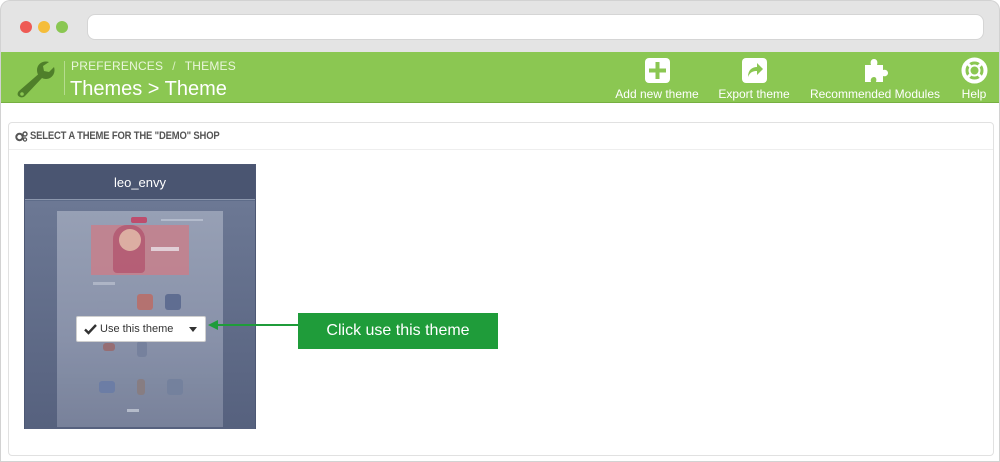 The image size is (1000, 462). I want to click on use-this-theme-button: Use this theme, so click(141, 329).